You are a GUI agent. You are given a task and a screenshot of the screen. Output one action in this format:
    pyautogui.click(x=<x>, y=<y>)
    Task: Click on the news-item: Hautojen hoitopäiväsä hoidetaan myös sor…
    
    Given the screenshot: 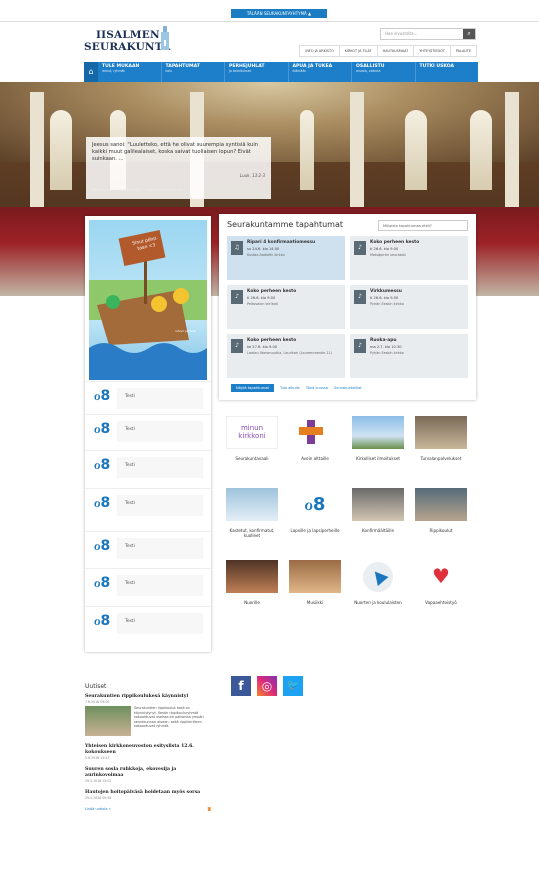 What is the action you would take?
    pyautogui.click(x=148, y=795)
    